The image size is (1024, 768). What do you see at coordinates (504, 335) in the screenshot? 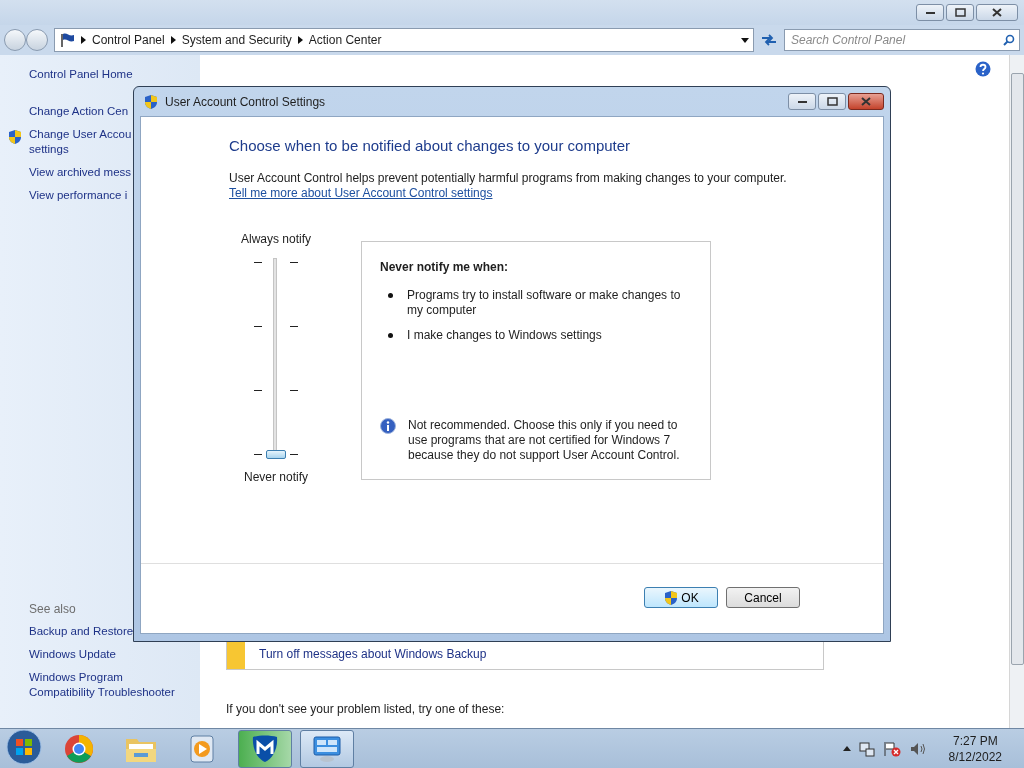
I see `bullet-text: I make changes to Windows settings` at bounding box center [504, 335].